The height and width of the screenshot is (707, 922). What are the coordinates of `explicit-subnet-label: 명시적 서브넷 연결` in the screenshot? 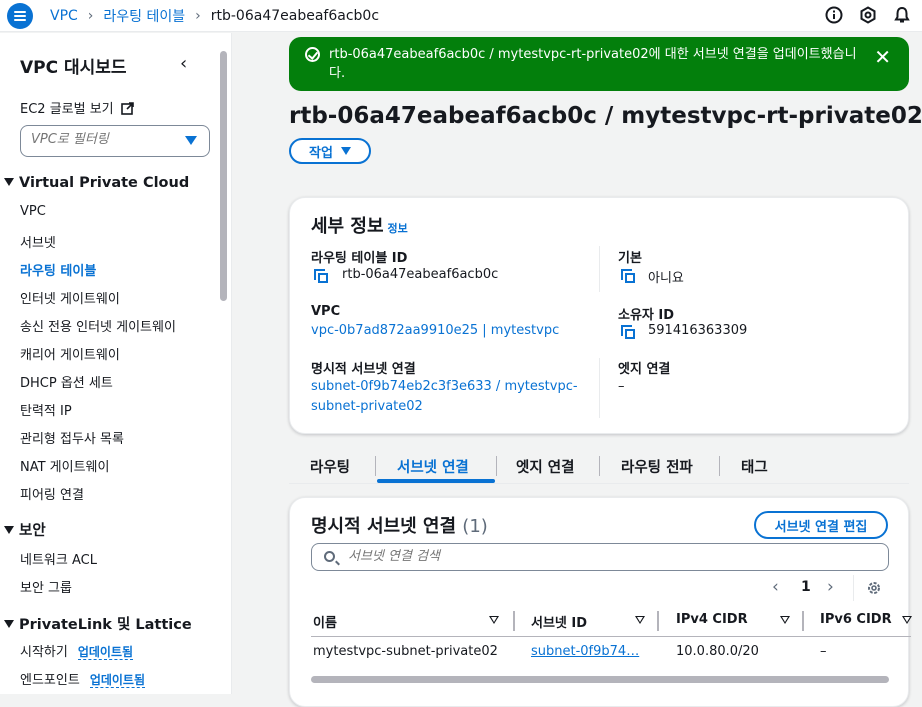 It's located at (363, 369).